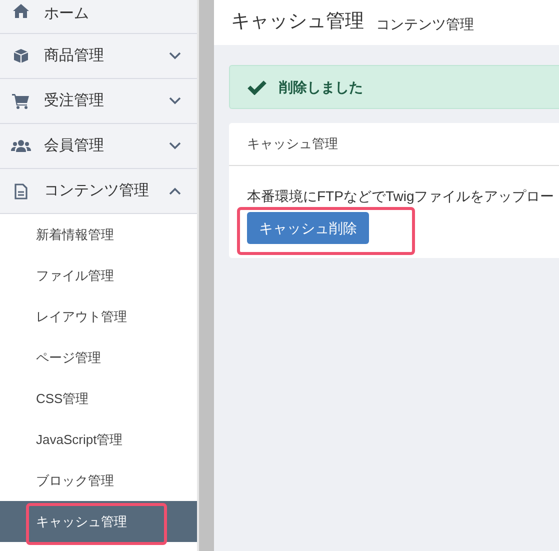 This screenshot has height=551, width=559. Describe the element at coordinates (297, 21) in the screenshot. I see `page-title: キャッシュ管理` at that location.